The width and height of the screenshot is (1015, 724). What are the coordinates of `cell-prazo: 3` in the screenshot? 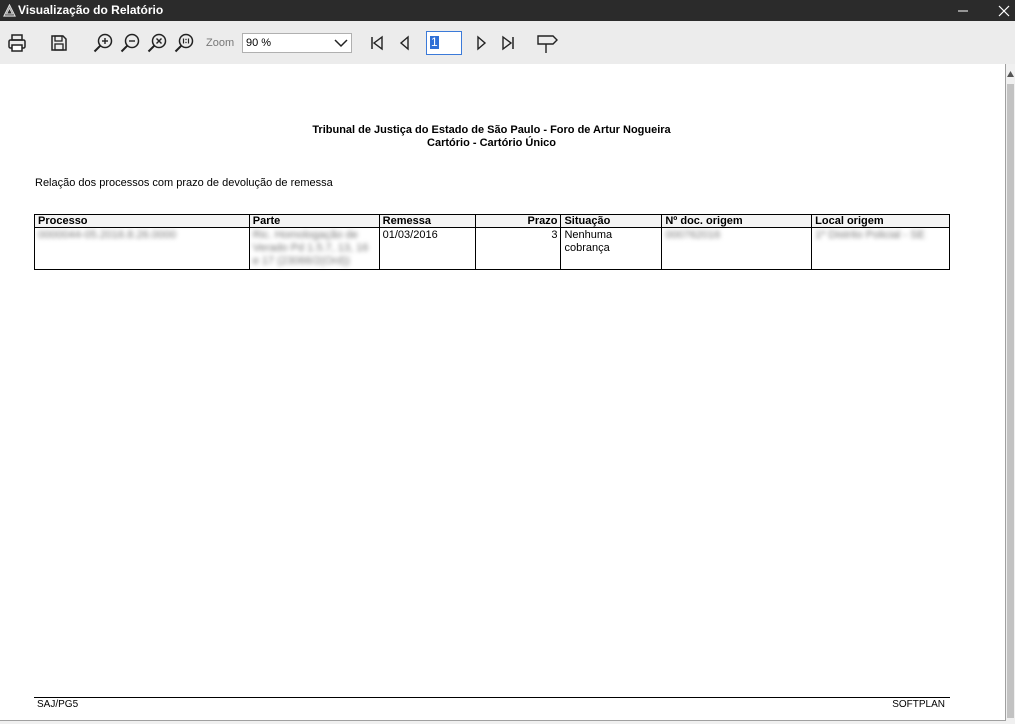 It's located at (518, 248).